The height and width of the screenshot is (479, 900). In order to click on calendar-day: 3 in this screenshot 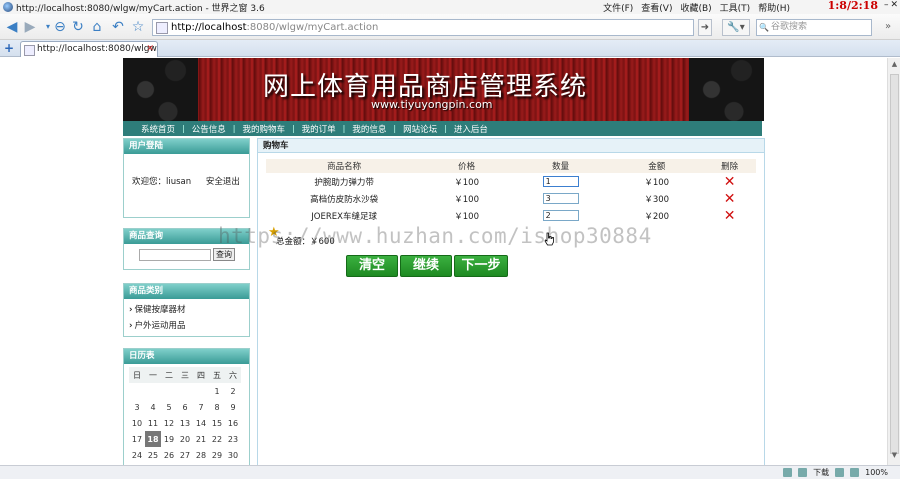, I will do `click(137, 407)`.